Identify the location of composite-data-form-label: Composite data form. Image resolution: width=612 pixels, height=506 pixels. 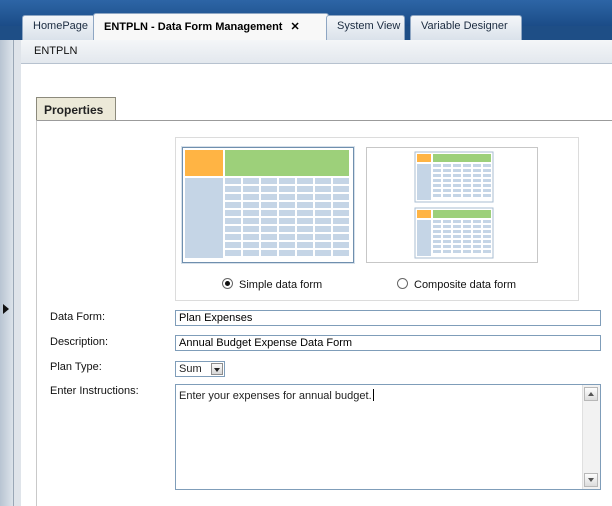
(465, 285).